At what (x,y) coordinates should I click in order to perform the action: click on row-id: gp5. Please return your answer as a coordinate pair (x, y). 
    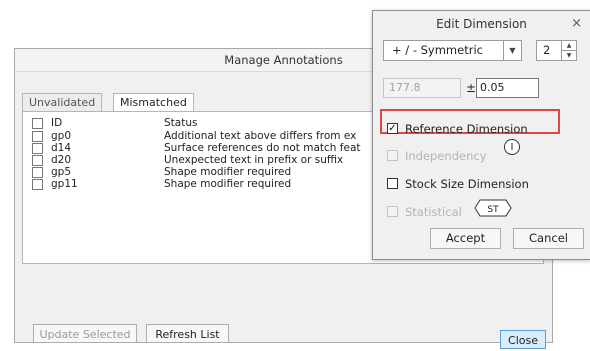
    Looking at the image, I should click on (61, 172).